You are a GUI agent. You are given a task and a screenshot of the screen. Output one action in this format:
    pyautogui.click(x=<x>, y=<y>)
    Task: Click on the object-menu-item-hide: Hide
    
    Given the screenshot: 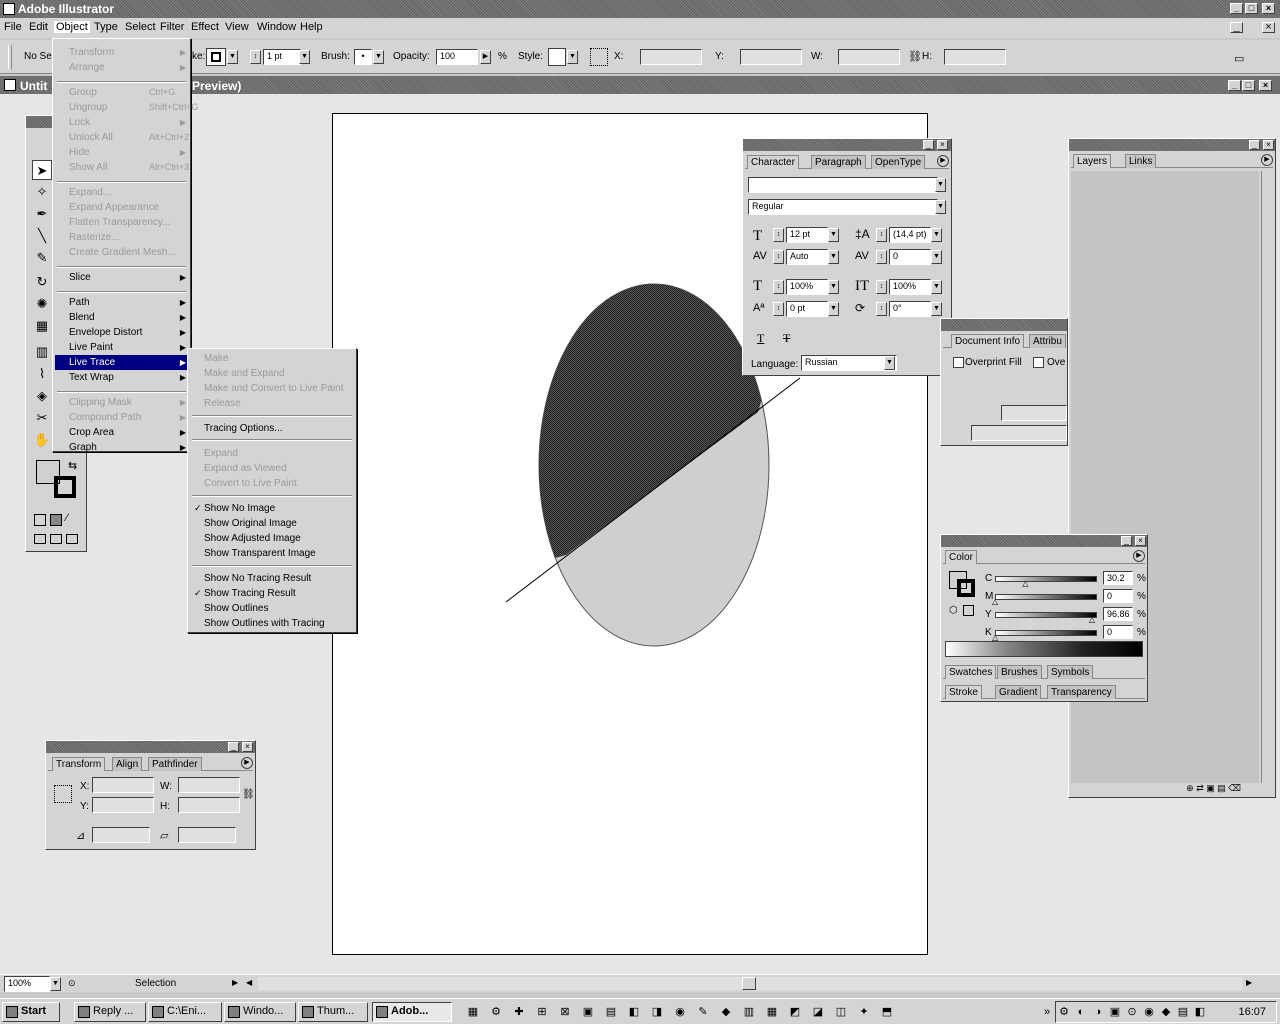 What is the action you would take?
    pyautogui.click(x=79, y=152)
    